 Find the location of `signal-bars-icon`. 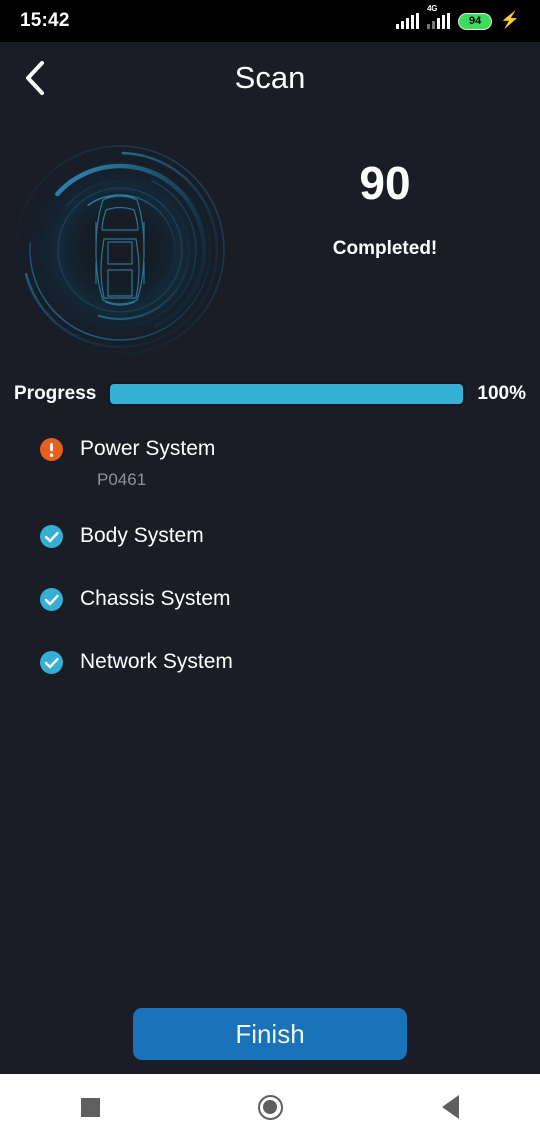

signal-bars-icon is located at coordinates (408, 21).